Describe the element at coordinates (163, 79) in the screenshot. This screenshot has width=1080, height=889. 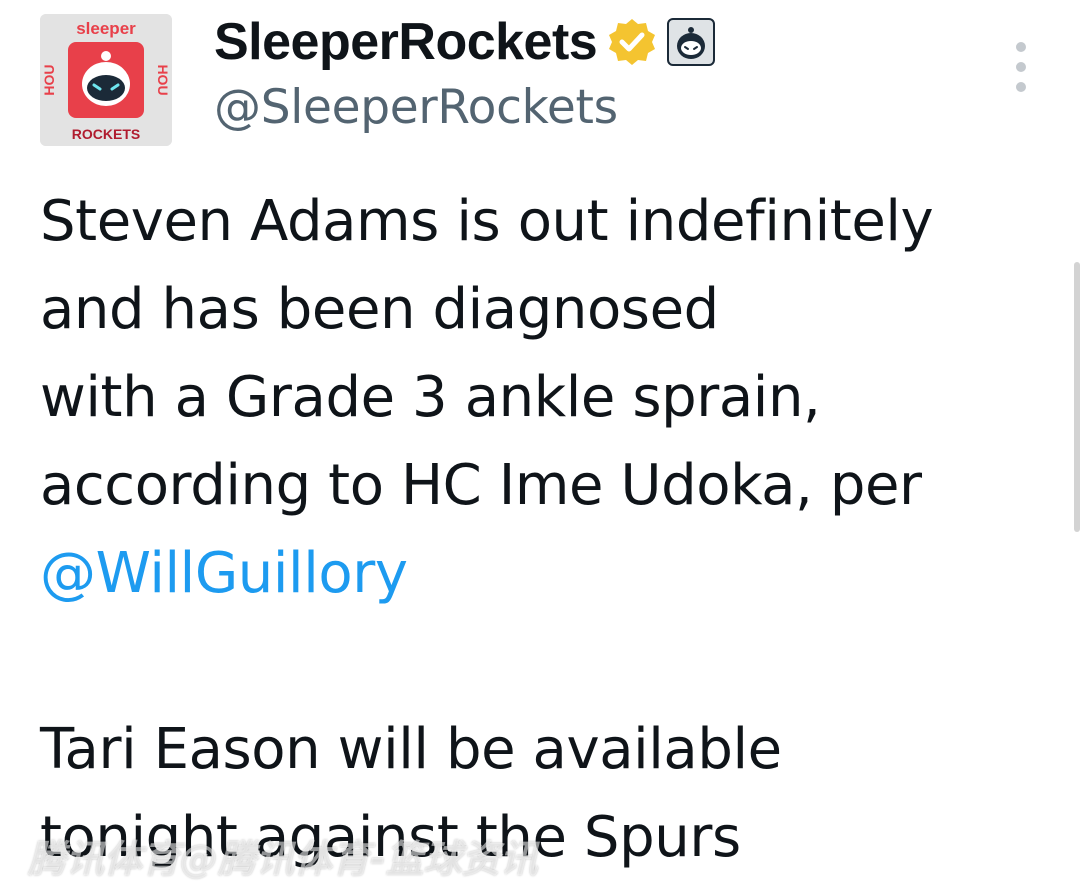
I see `avatar-side-text-right: HOU` at that location.